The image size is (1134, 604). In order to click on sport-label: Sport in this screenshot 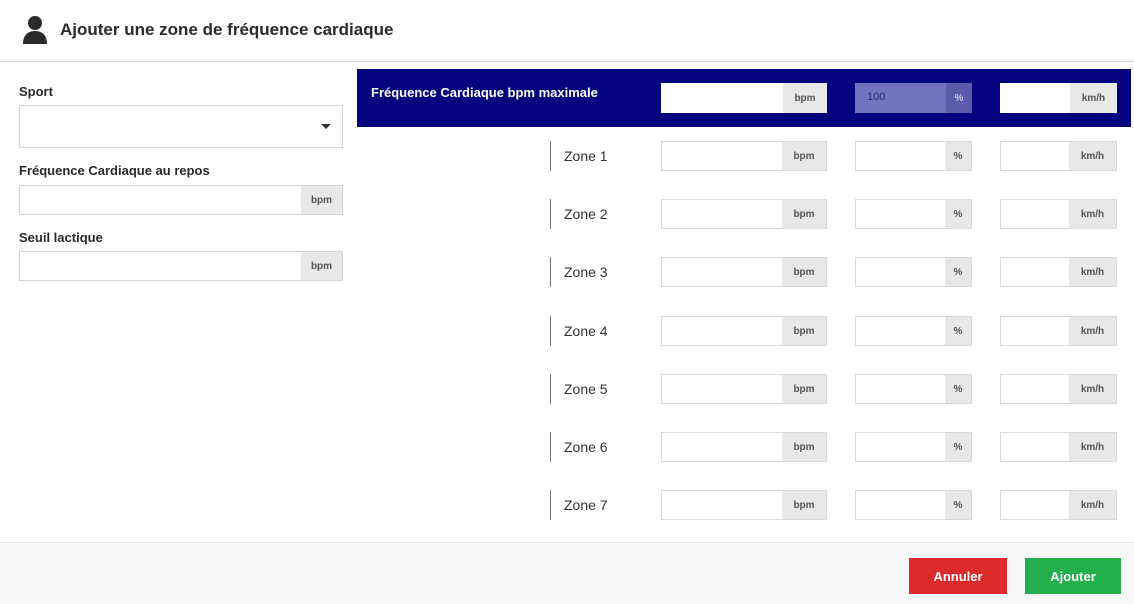, I will do `click(36, 91)`.